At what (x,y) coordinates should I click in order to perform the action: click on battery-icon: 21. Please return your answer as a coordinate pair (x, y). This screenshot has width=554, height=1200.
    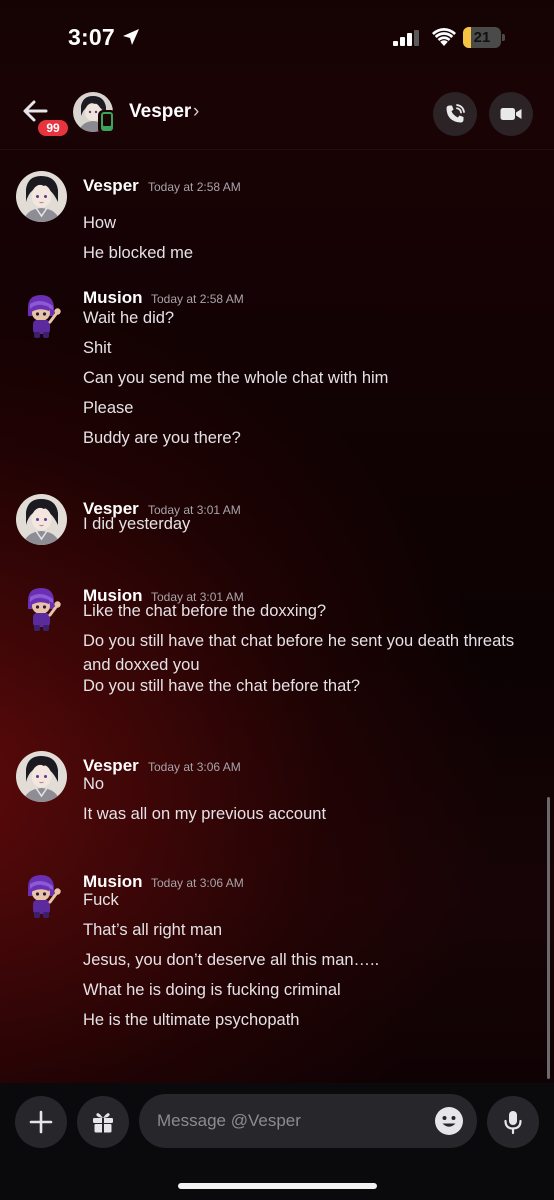
    Looking at the image, I should click on (484, 37).